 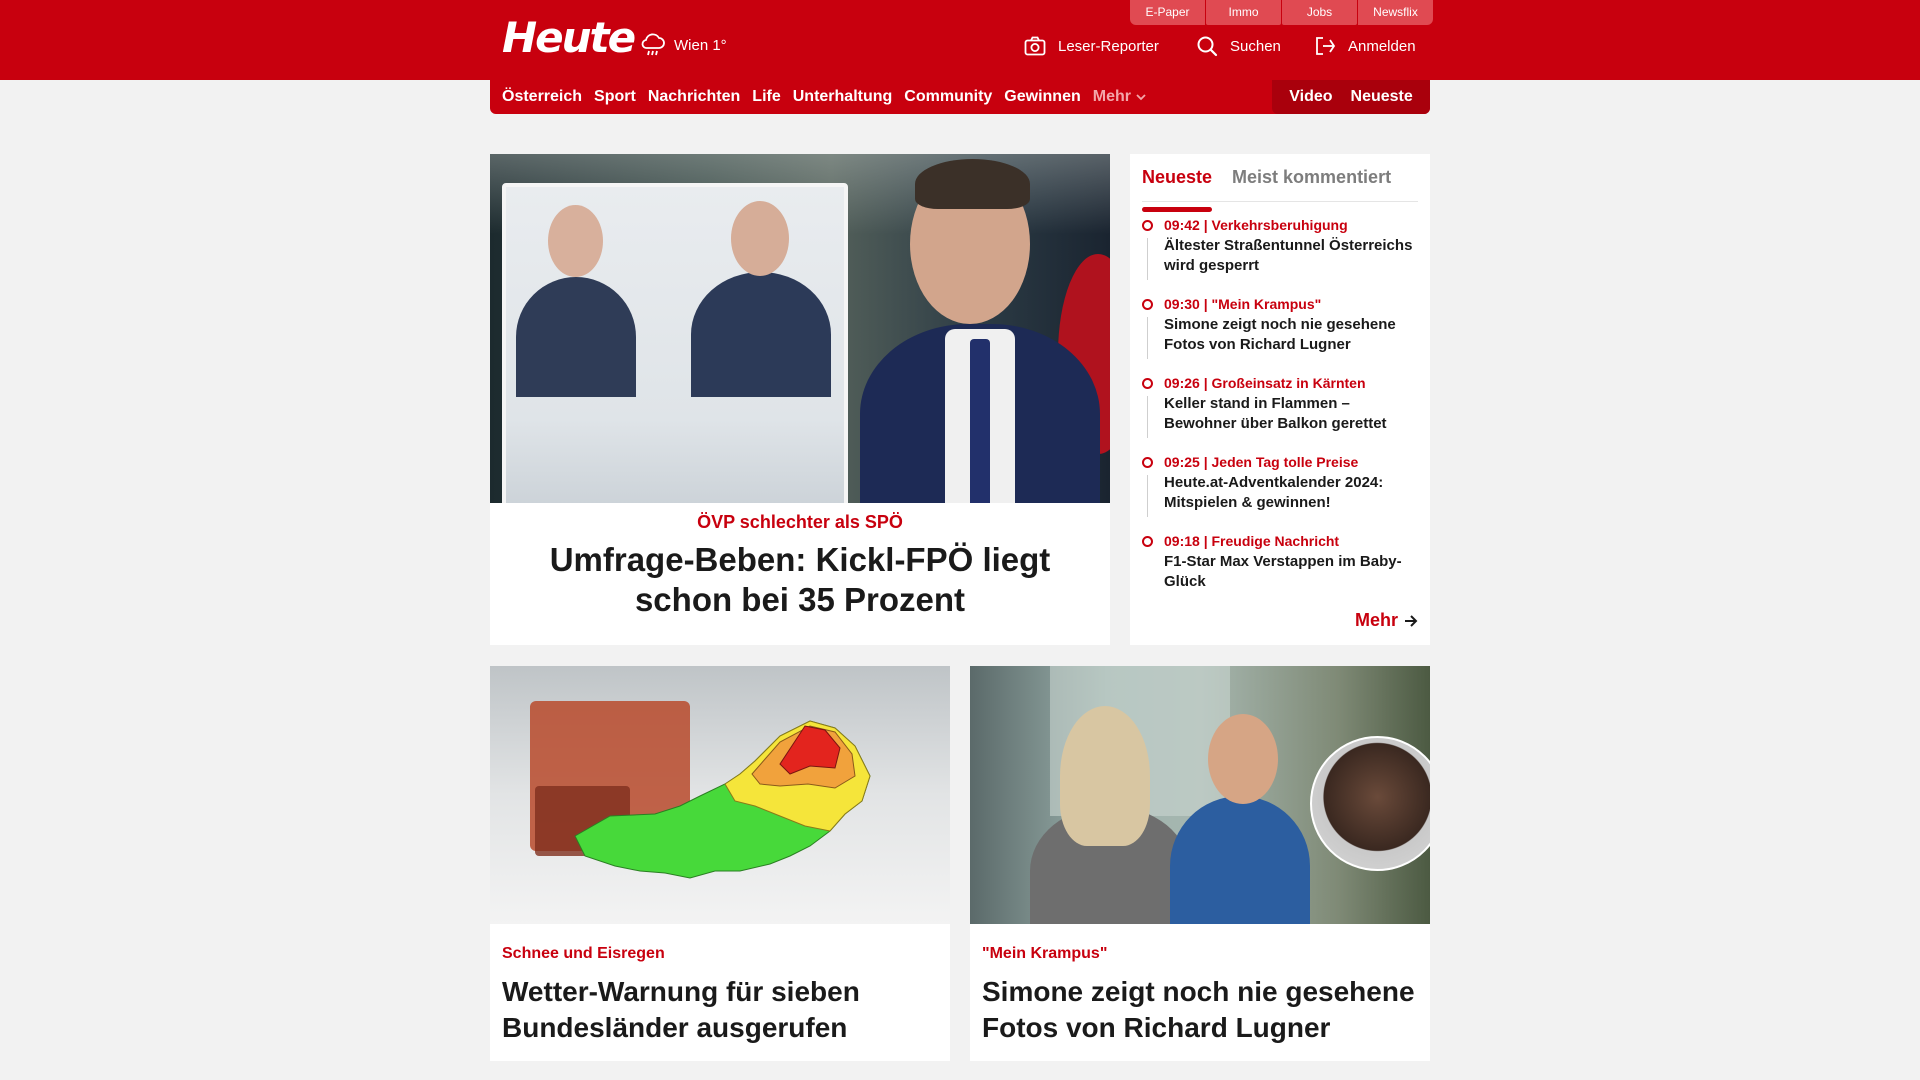 I want to click on hero-inset-photo, so click(x=675, y=343).